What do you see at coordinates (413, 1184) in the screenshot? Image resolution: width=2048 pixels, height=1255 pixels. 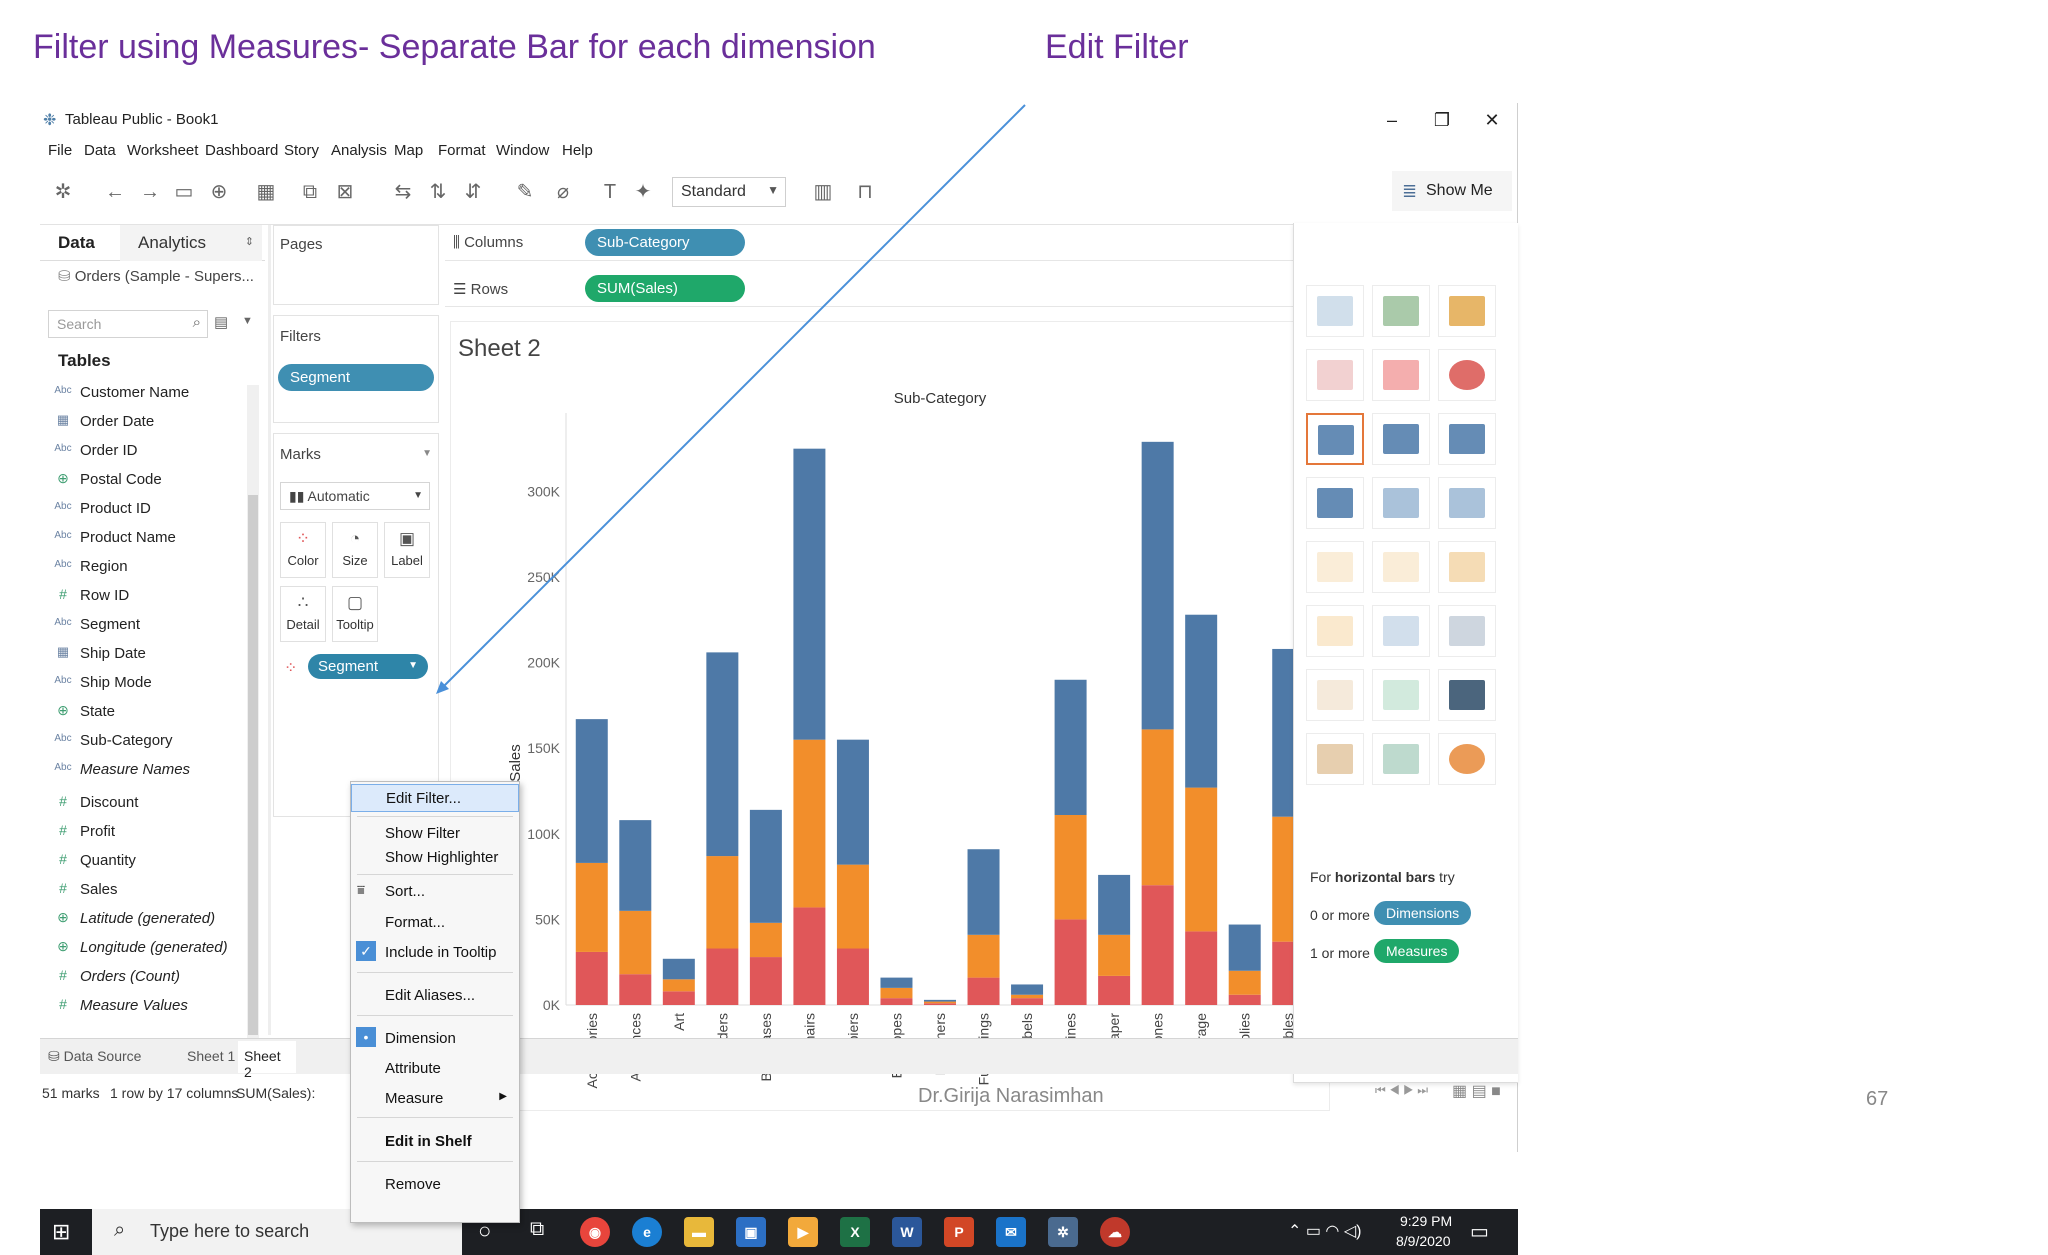 I see `menu-remove-label: Remove` at bounding box center [413, 1184].